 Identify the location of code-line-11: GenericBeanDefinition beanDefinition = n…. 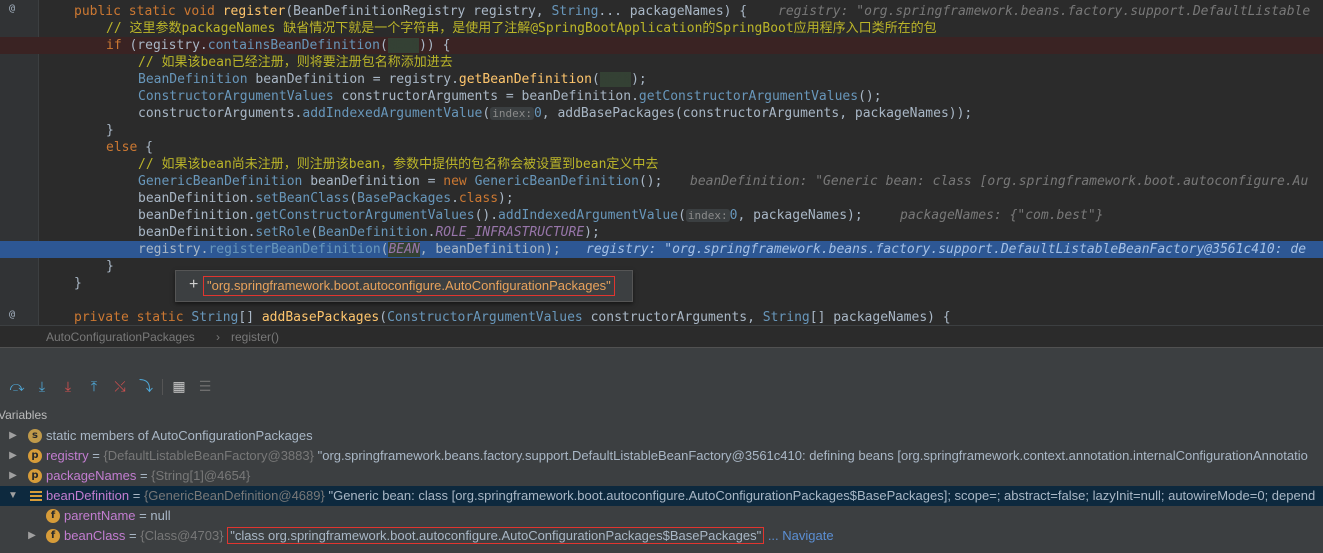
(661, 181).